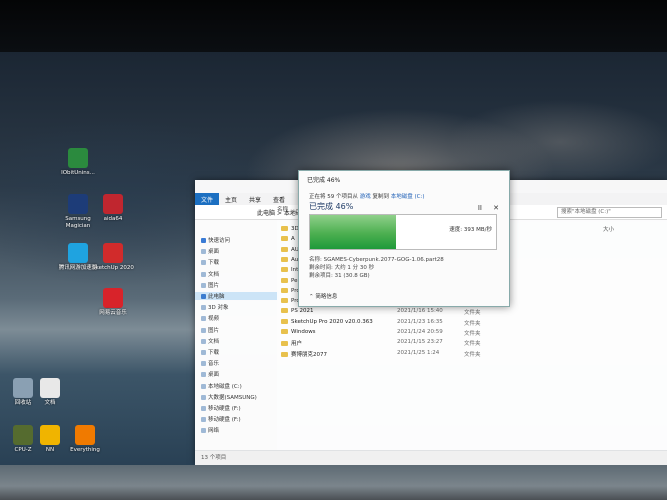 This screenshot has height=500, width=667. What do you see at coordinates (207, 199) in the screenshot?
I see `tab-file: 文件` at bounding box center [207, 199].